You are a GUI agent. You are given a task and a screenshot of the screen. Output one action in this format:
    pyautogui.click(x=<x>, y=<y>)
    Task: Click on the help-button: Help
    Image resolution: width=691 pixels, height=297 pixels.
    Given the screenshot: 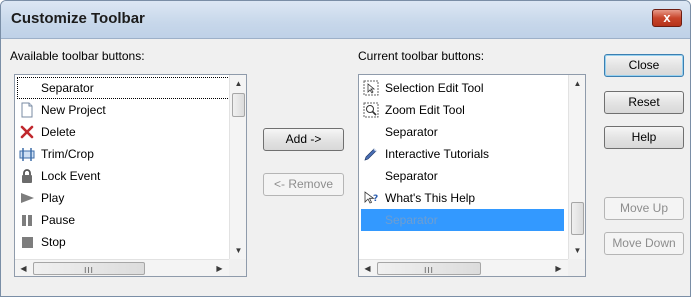 What is the action you would take?
    pyautogui.click(x=644, y=137)
    